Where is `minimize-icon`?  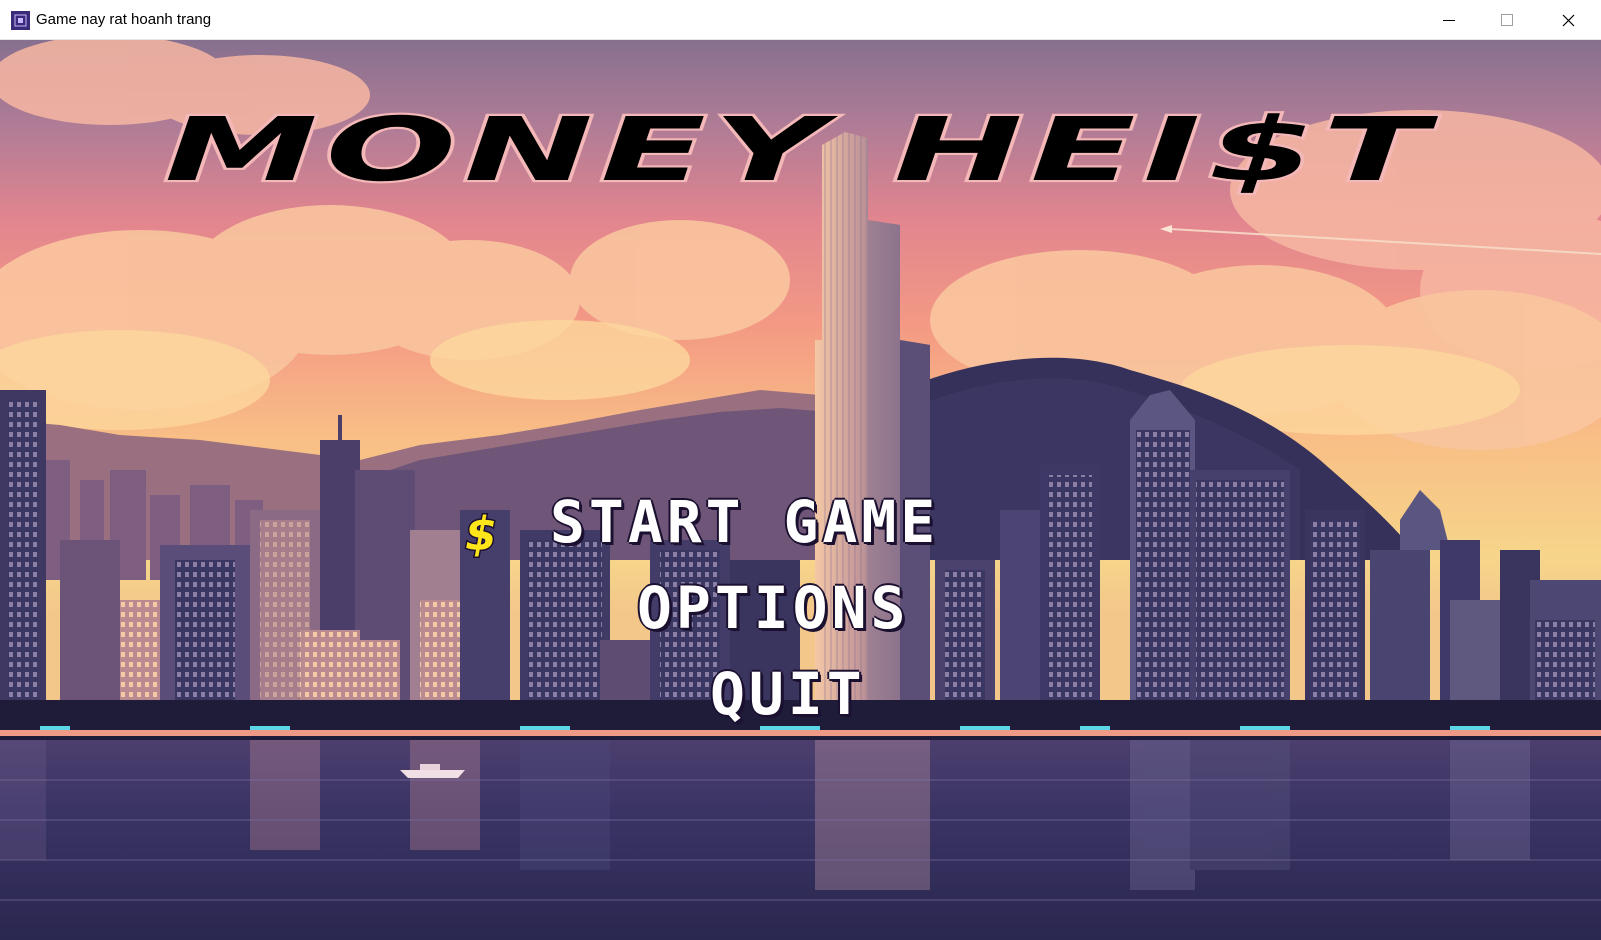 minimize-icon is located at coordinates (1449, 20).